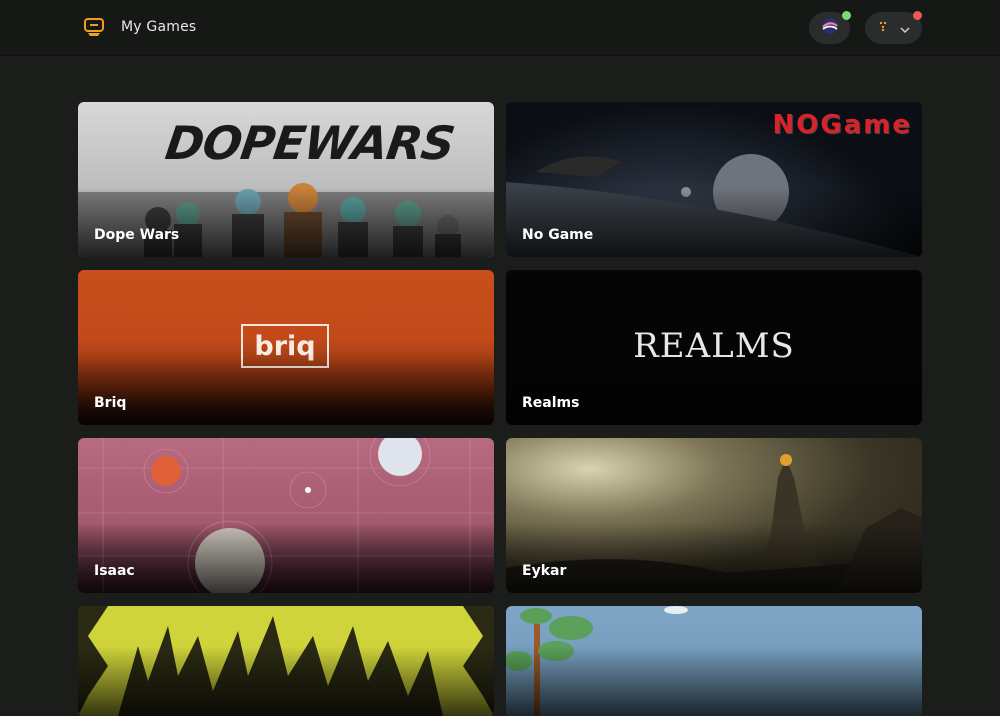  I want to click on chevron-down-icon, so click(904, 28).